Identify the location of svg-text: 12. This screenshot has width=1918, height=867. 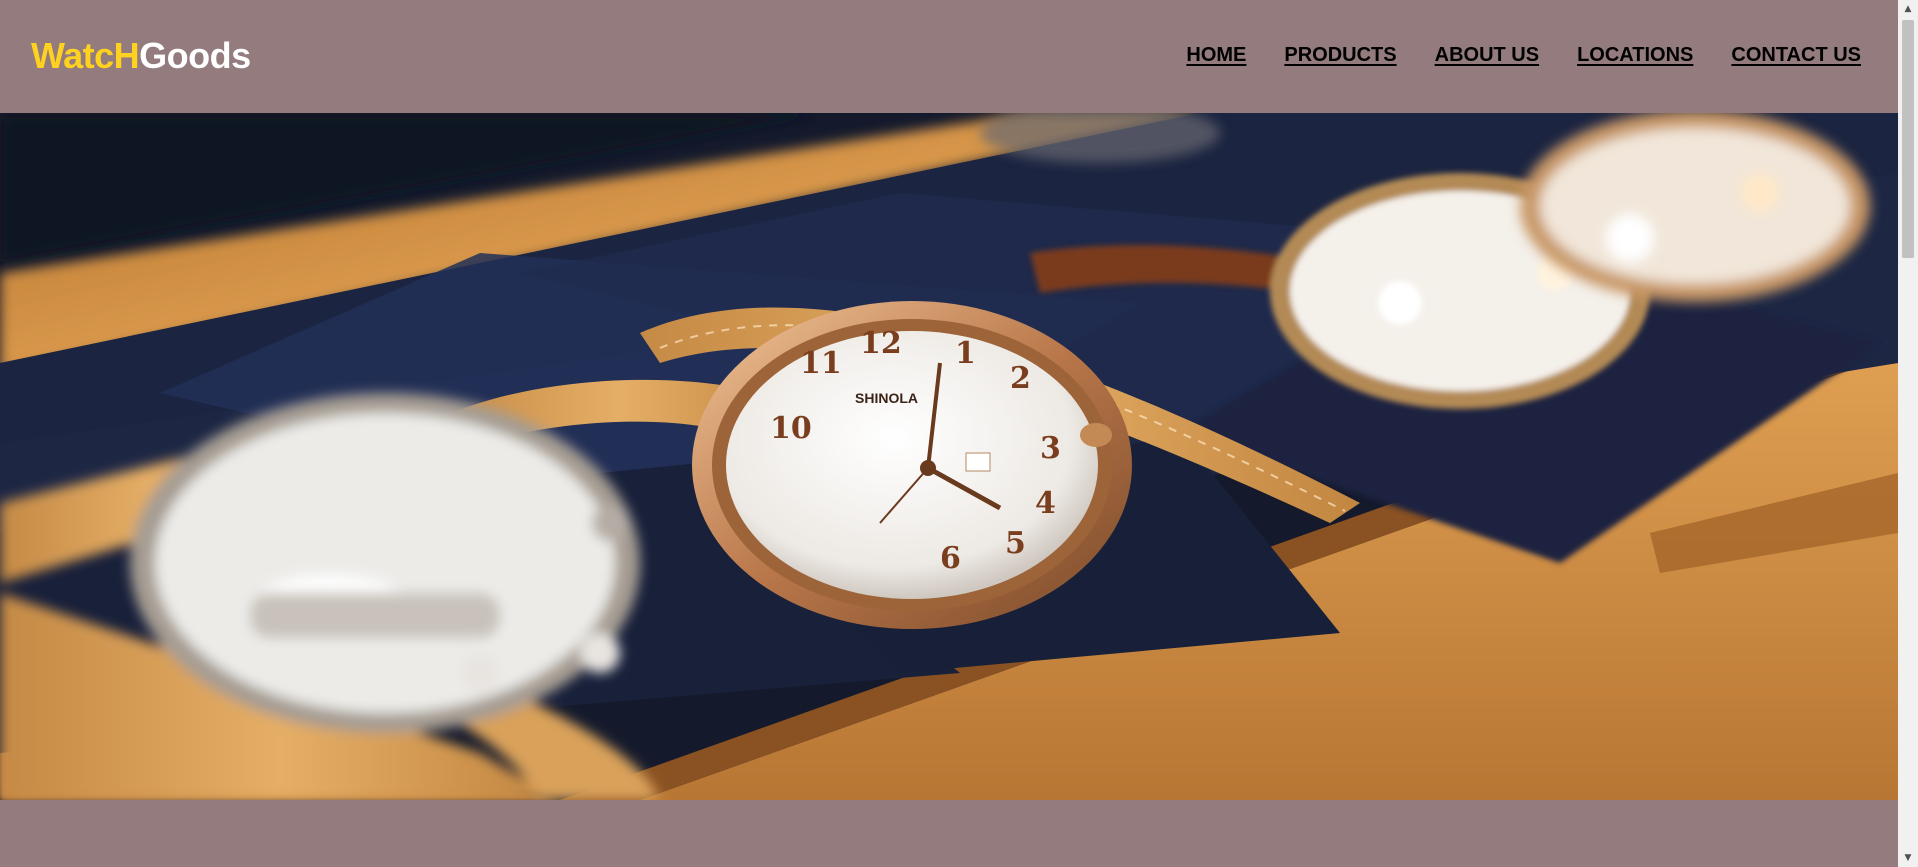
(881, 343).